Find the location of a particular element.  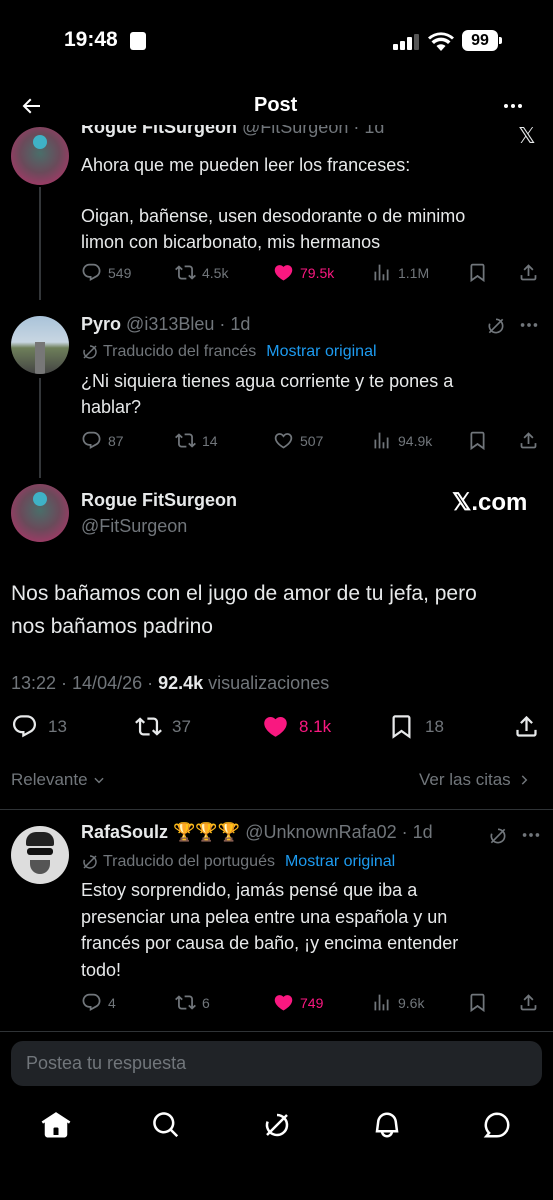

search-icon is located at coordinates (166, 1125).